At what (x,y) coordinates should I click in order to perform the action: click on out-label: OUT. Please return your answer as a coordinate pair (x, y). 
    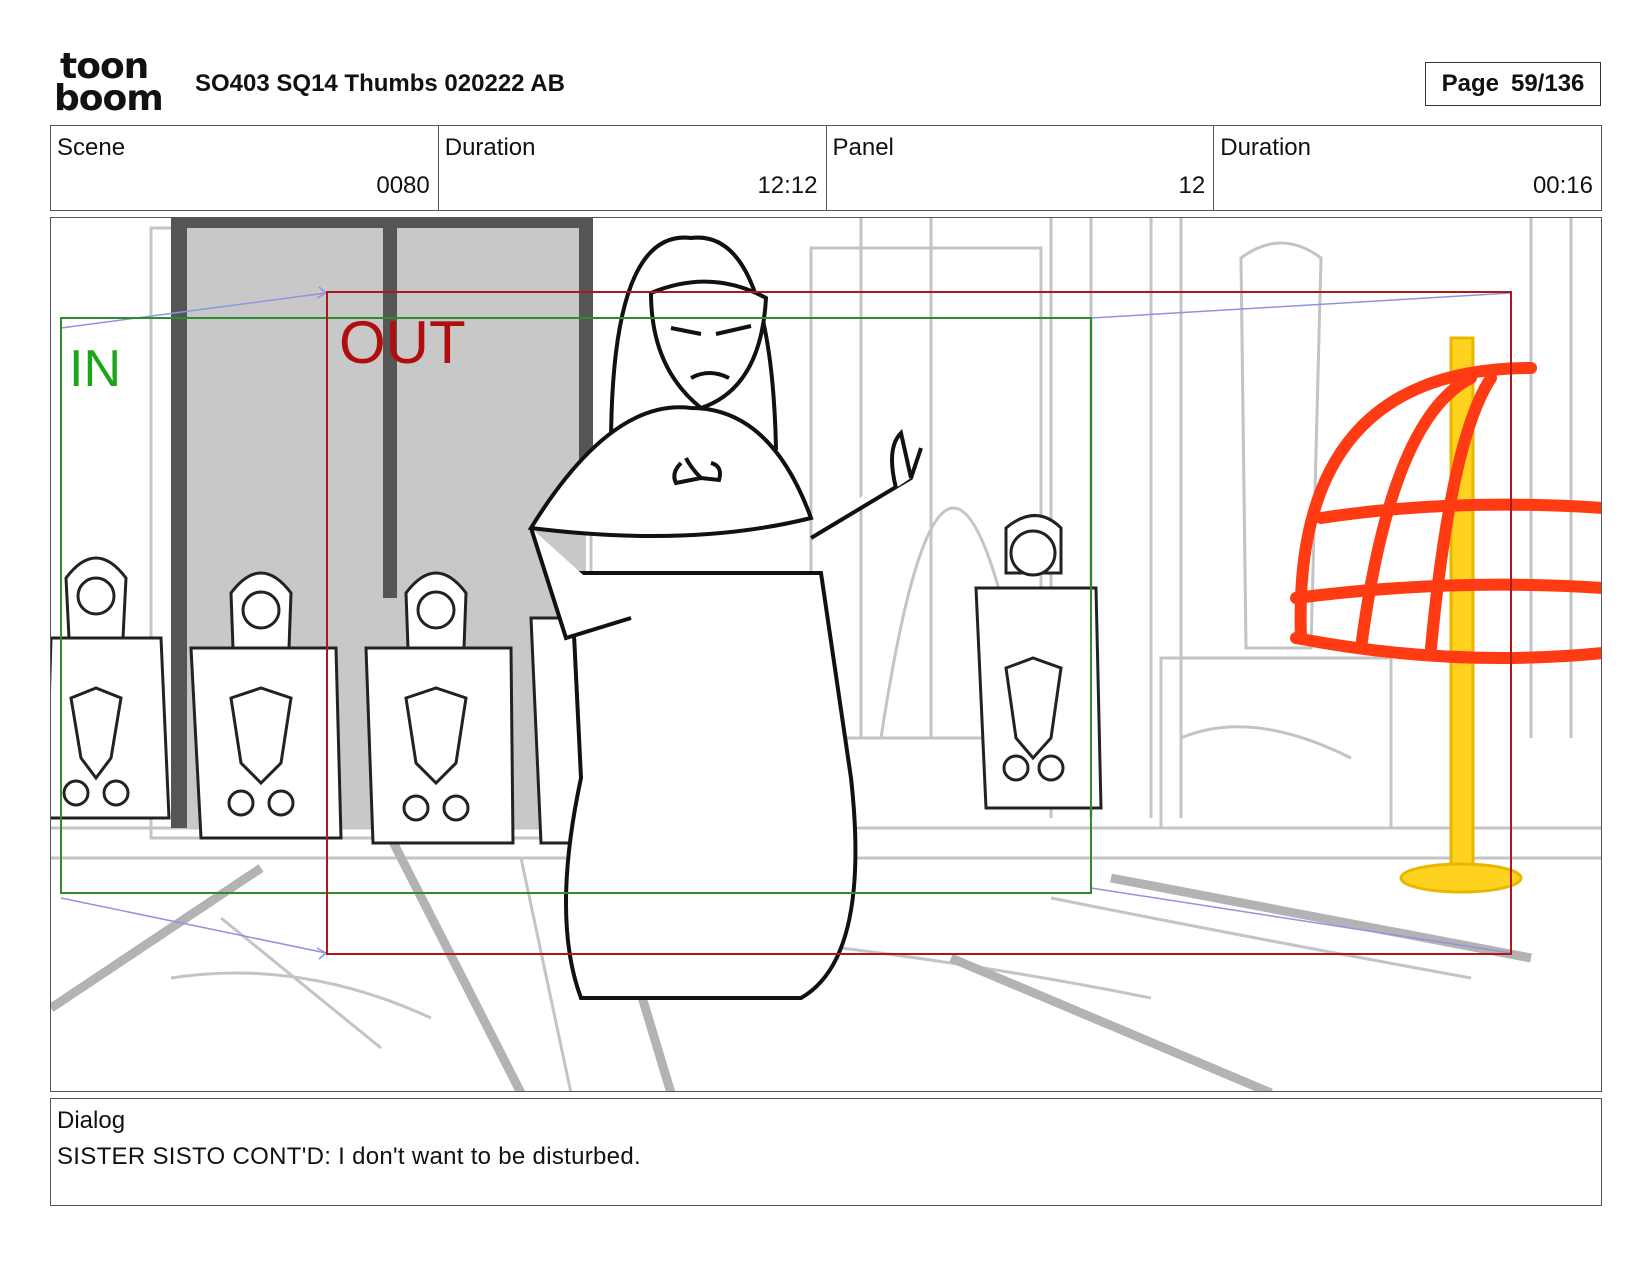
    Looking at the image, I should click on (402, 342).